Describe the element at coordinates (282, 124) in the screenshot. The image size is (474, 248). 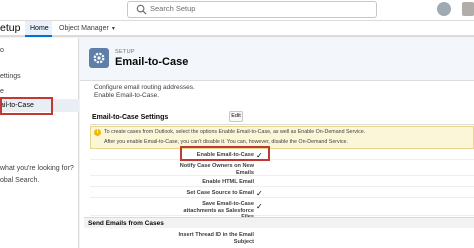
I see `section-divider` at that location.